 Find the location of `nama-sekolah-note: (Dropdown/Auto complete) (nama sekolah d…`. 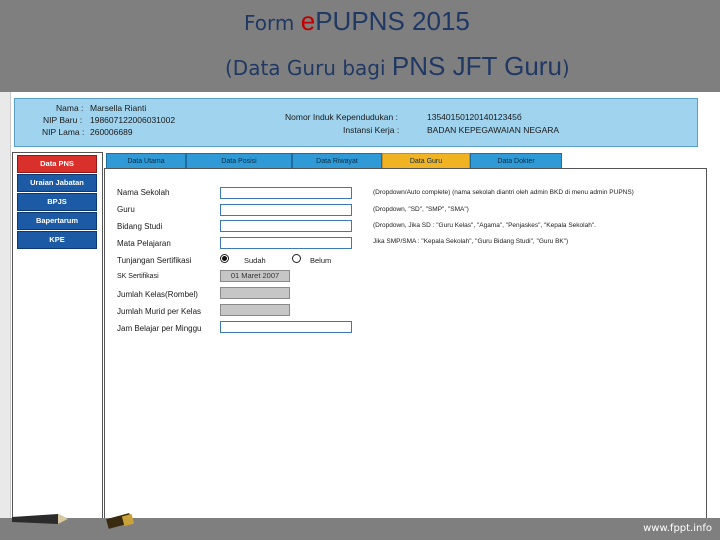

nama-sekolah-note: (Dropdown/Auto complete) (nama sekolah d… is located at coordinates (503, 192).